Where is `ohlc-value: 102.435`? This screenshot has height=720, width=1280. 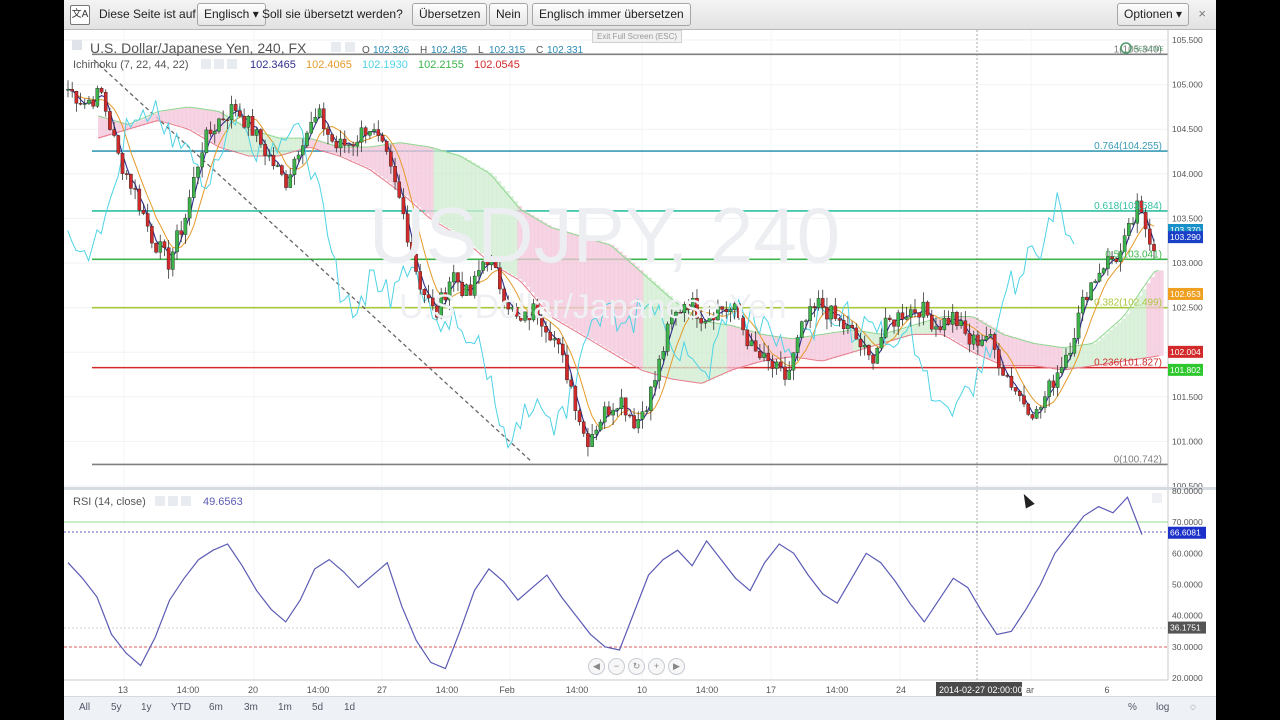 ohlc-value: 102.435 is located at coordinates (449, 50).